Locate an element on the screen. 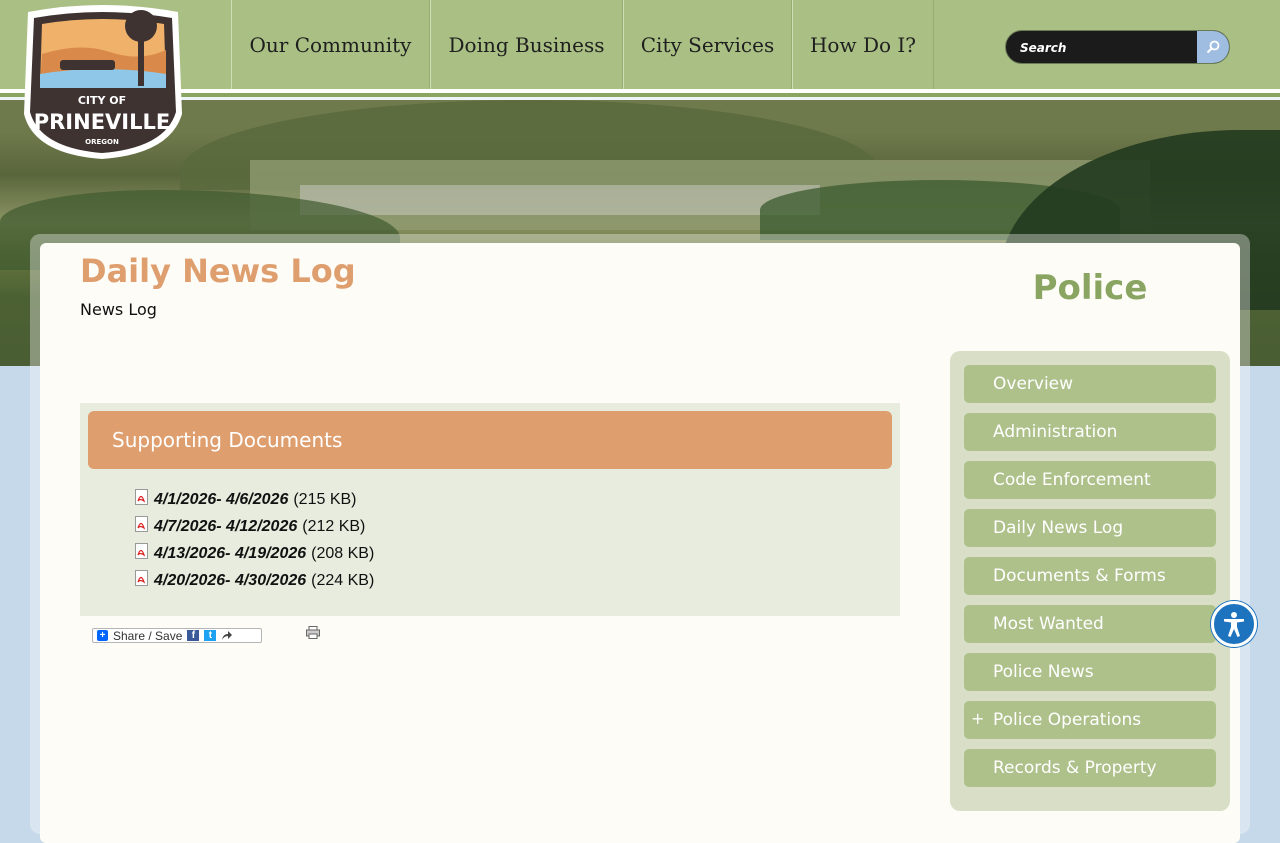 The height and width of the screenshot is (843, 1280). nav-our-community: Our Community is located at coordinates (330, 44).